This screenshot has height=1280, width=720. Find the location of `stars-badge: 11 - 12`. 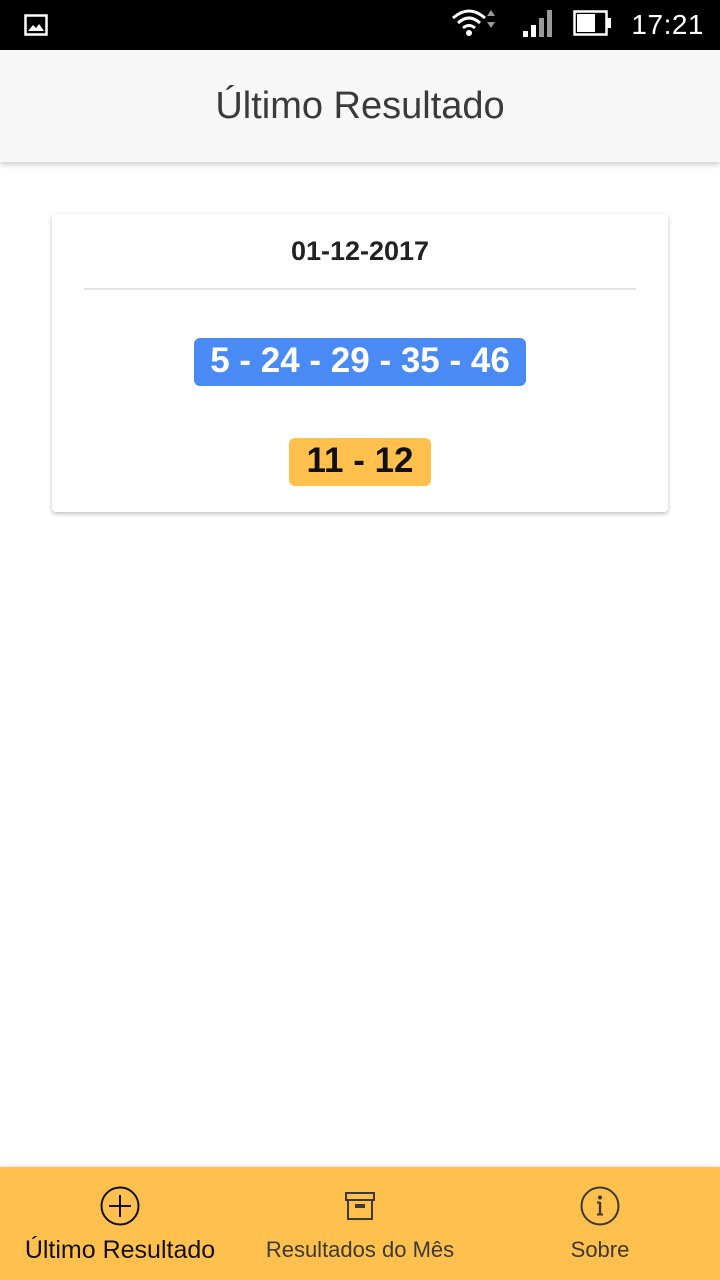

stars-badge: 11 - 12 is located at coordinates (360, 462).